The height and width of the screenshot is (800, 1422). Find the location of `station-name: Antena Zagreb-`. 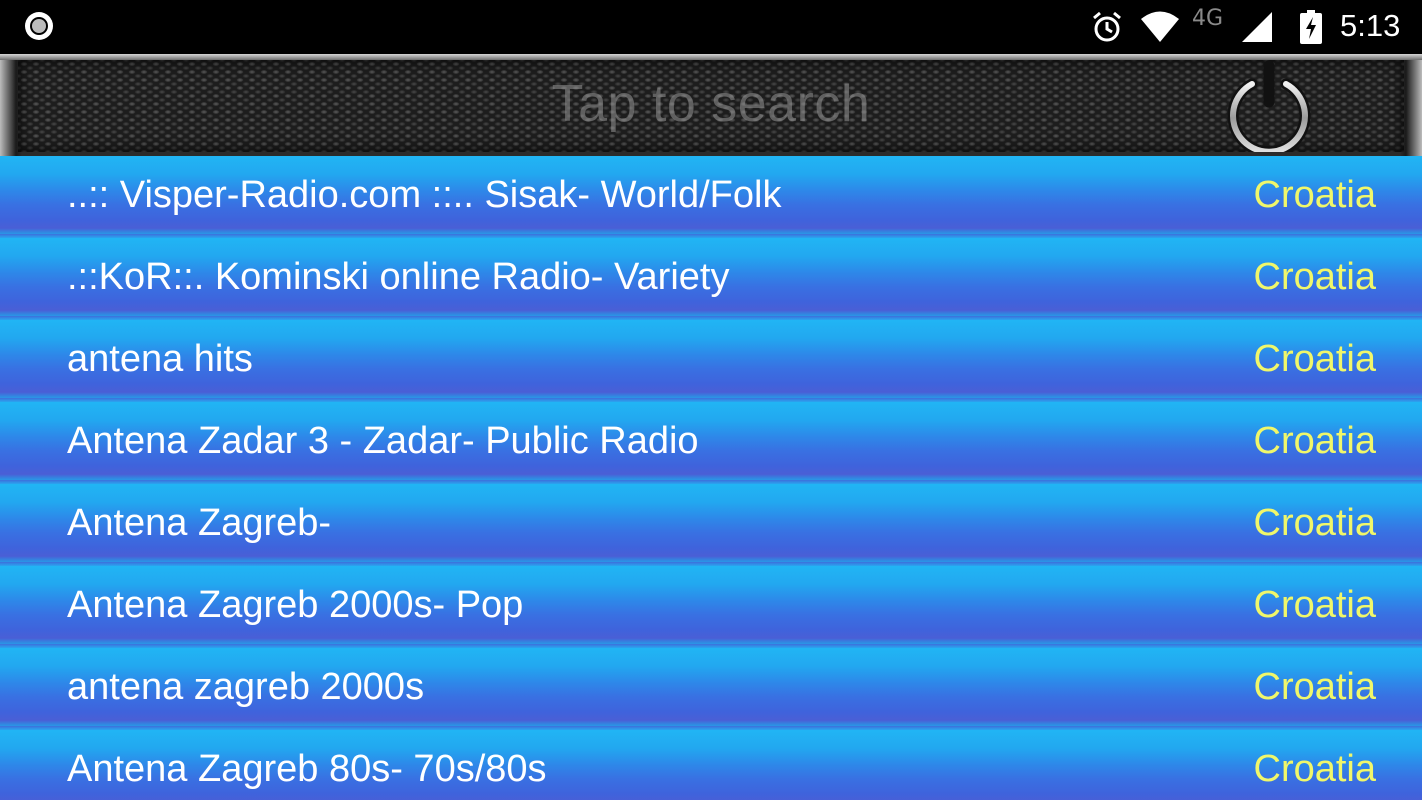

station-name: Antena Zagreb- is located at coordinates (199, 523).